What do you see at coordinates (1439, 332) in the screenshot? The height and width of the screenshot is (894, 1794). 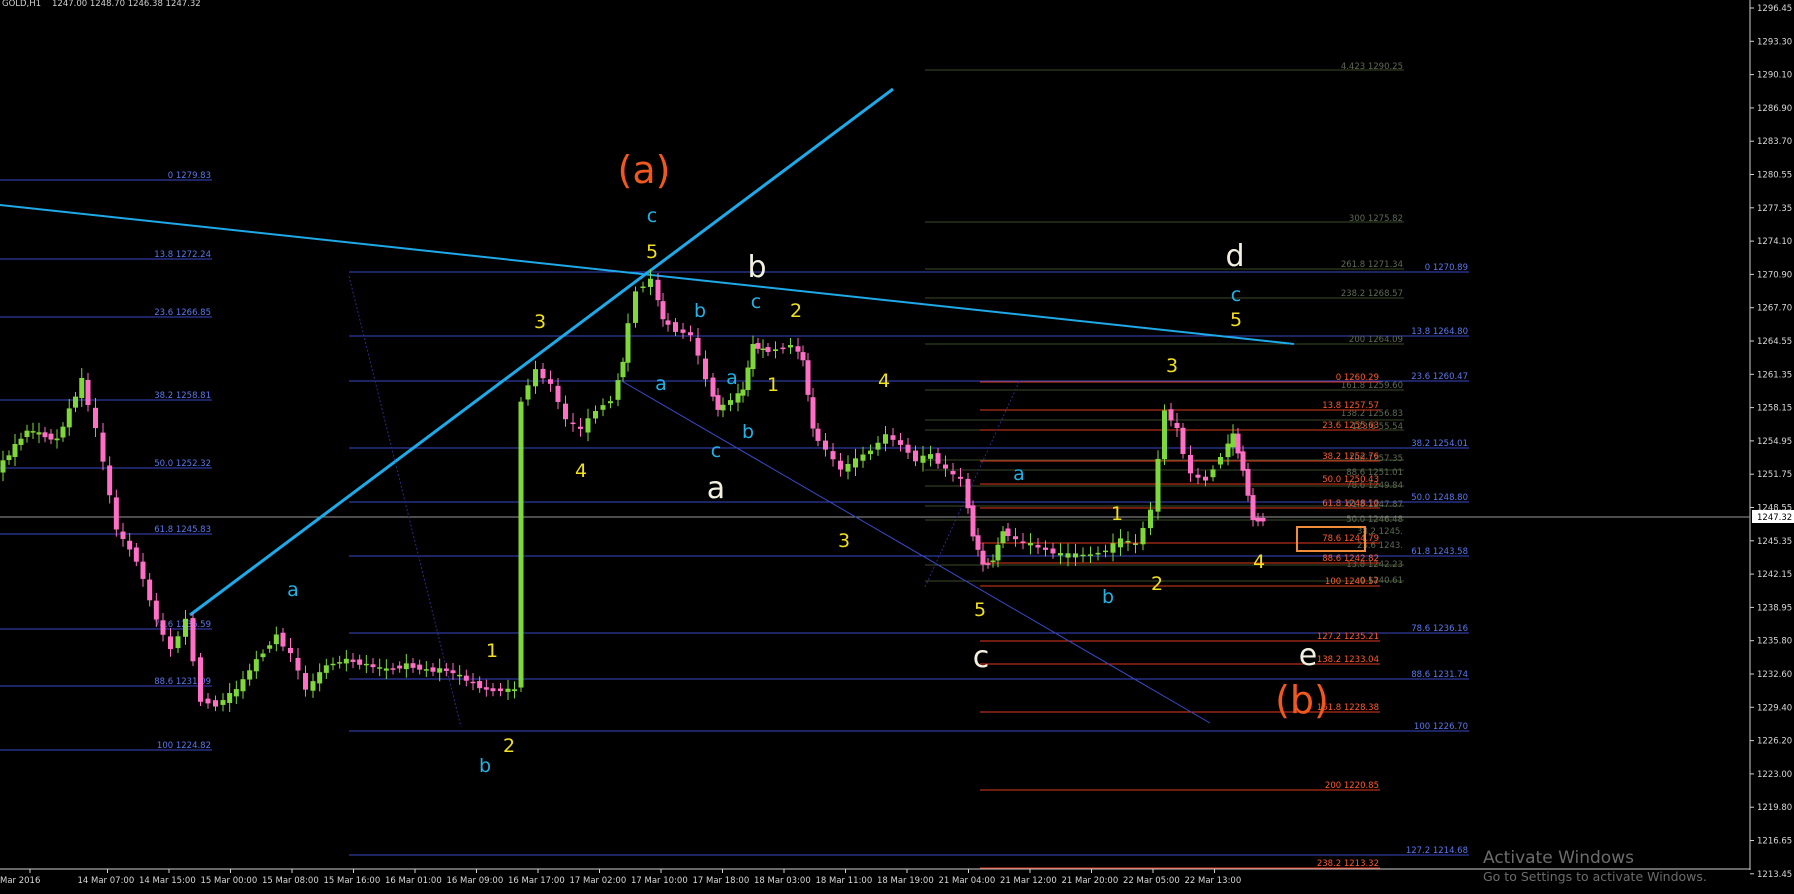 I see `svg-text: 13.8 1264.80` at bounding box center [1439, 332].